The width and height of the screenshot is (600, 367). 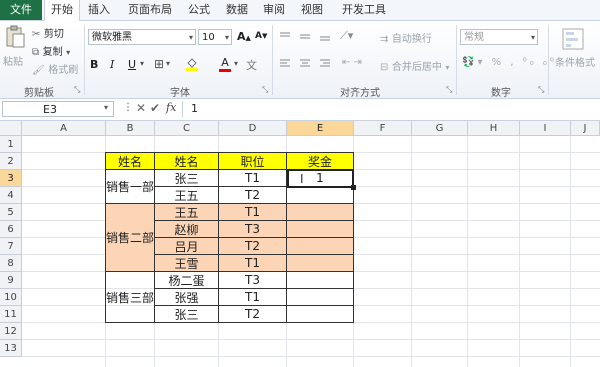 I want to click on table-header-cell: 奖金, so click(x=320, y=161).